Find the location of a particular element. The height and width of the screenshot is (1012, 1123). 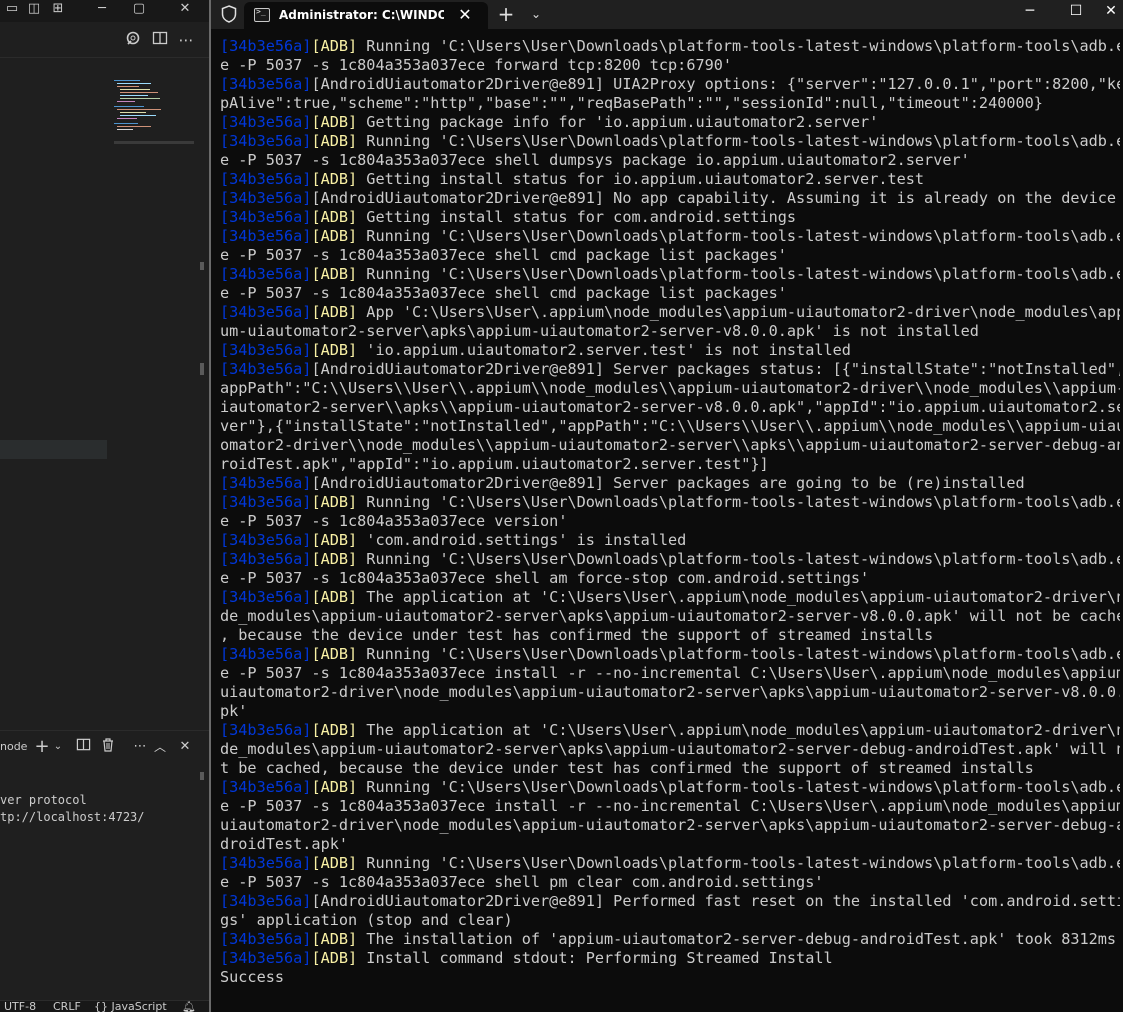

maximize-icon: ☐ is located at coordinates (1076, 14).